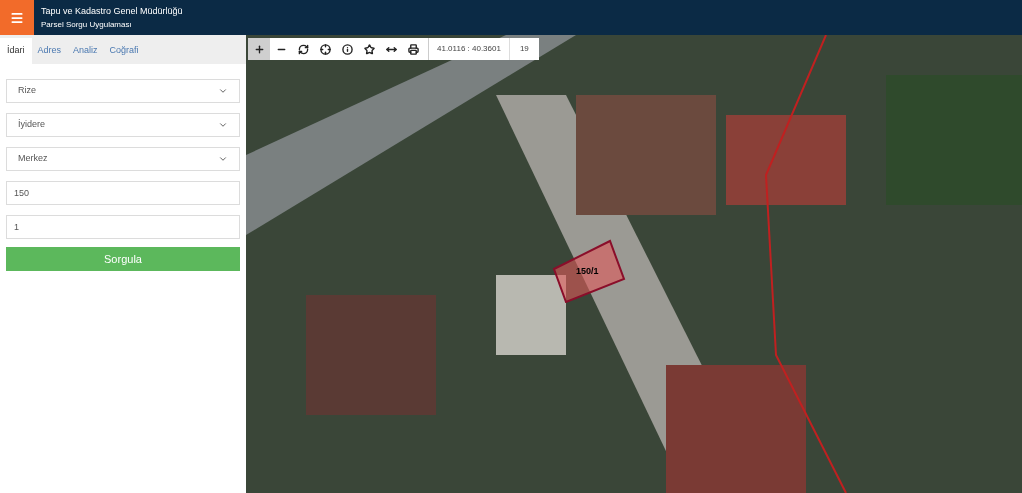  Describe the element at coordinates (123, 125) in the screenshot. I see `dropdown: İyidere` at that location.